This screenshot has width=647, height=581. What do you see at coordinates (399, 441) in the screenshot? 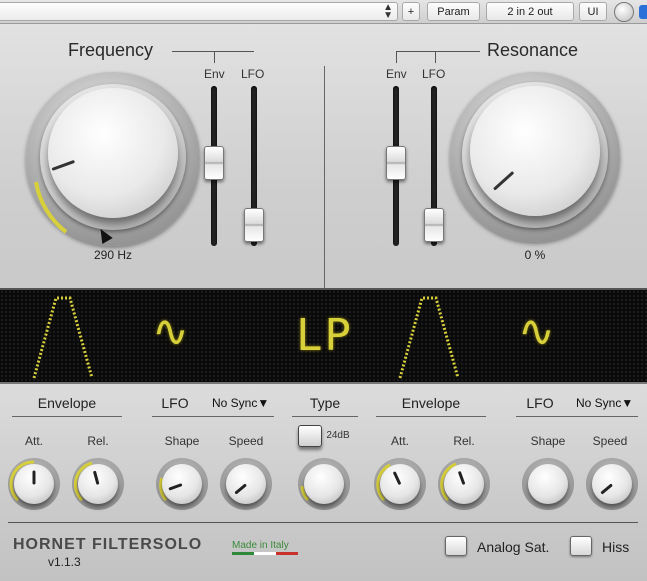
I see `env2-att-label: Att.` at bounding box center [399, 441].